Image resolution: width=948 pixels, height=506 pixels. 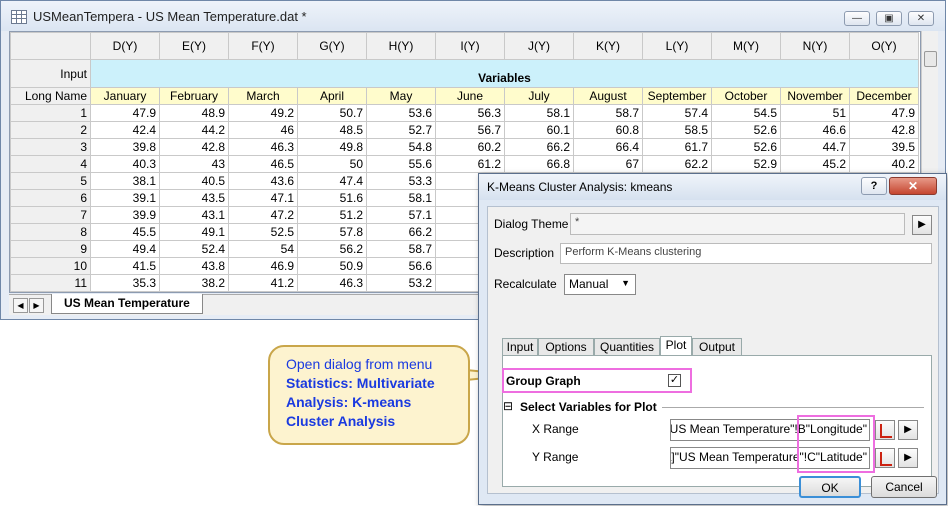 What do you see at coordinates (401, 164) in the screenshot?
I see `data-cell: 55.6` at bounding box center [401, 164].